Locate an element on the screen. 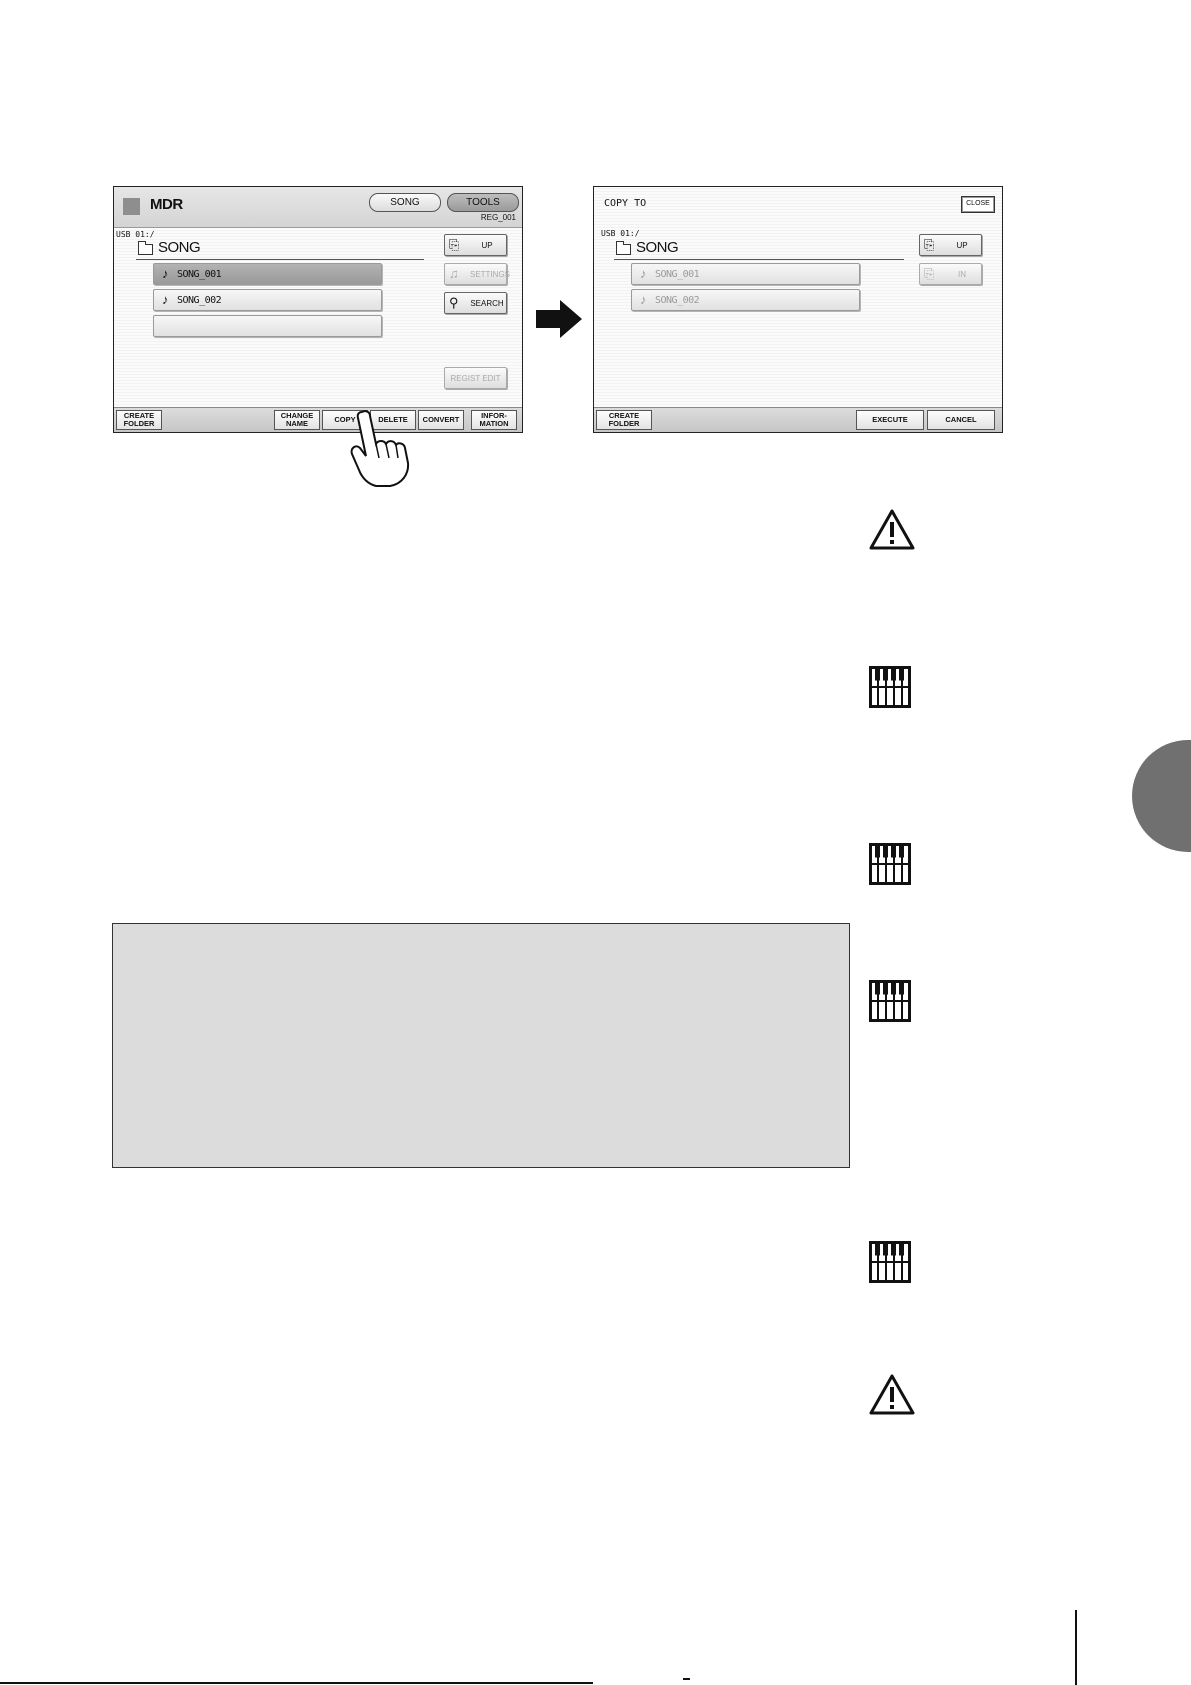 The image size is (1191, 1685). cancel-button: CANCEL is located at coordinates (961, 420).